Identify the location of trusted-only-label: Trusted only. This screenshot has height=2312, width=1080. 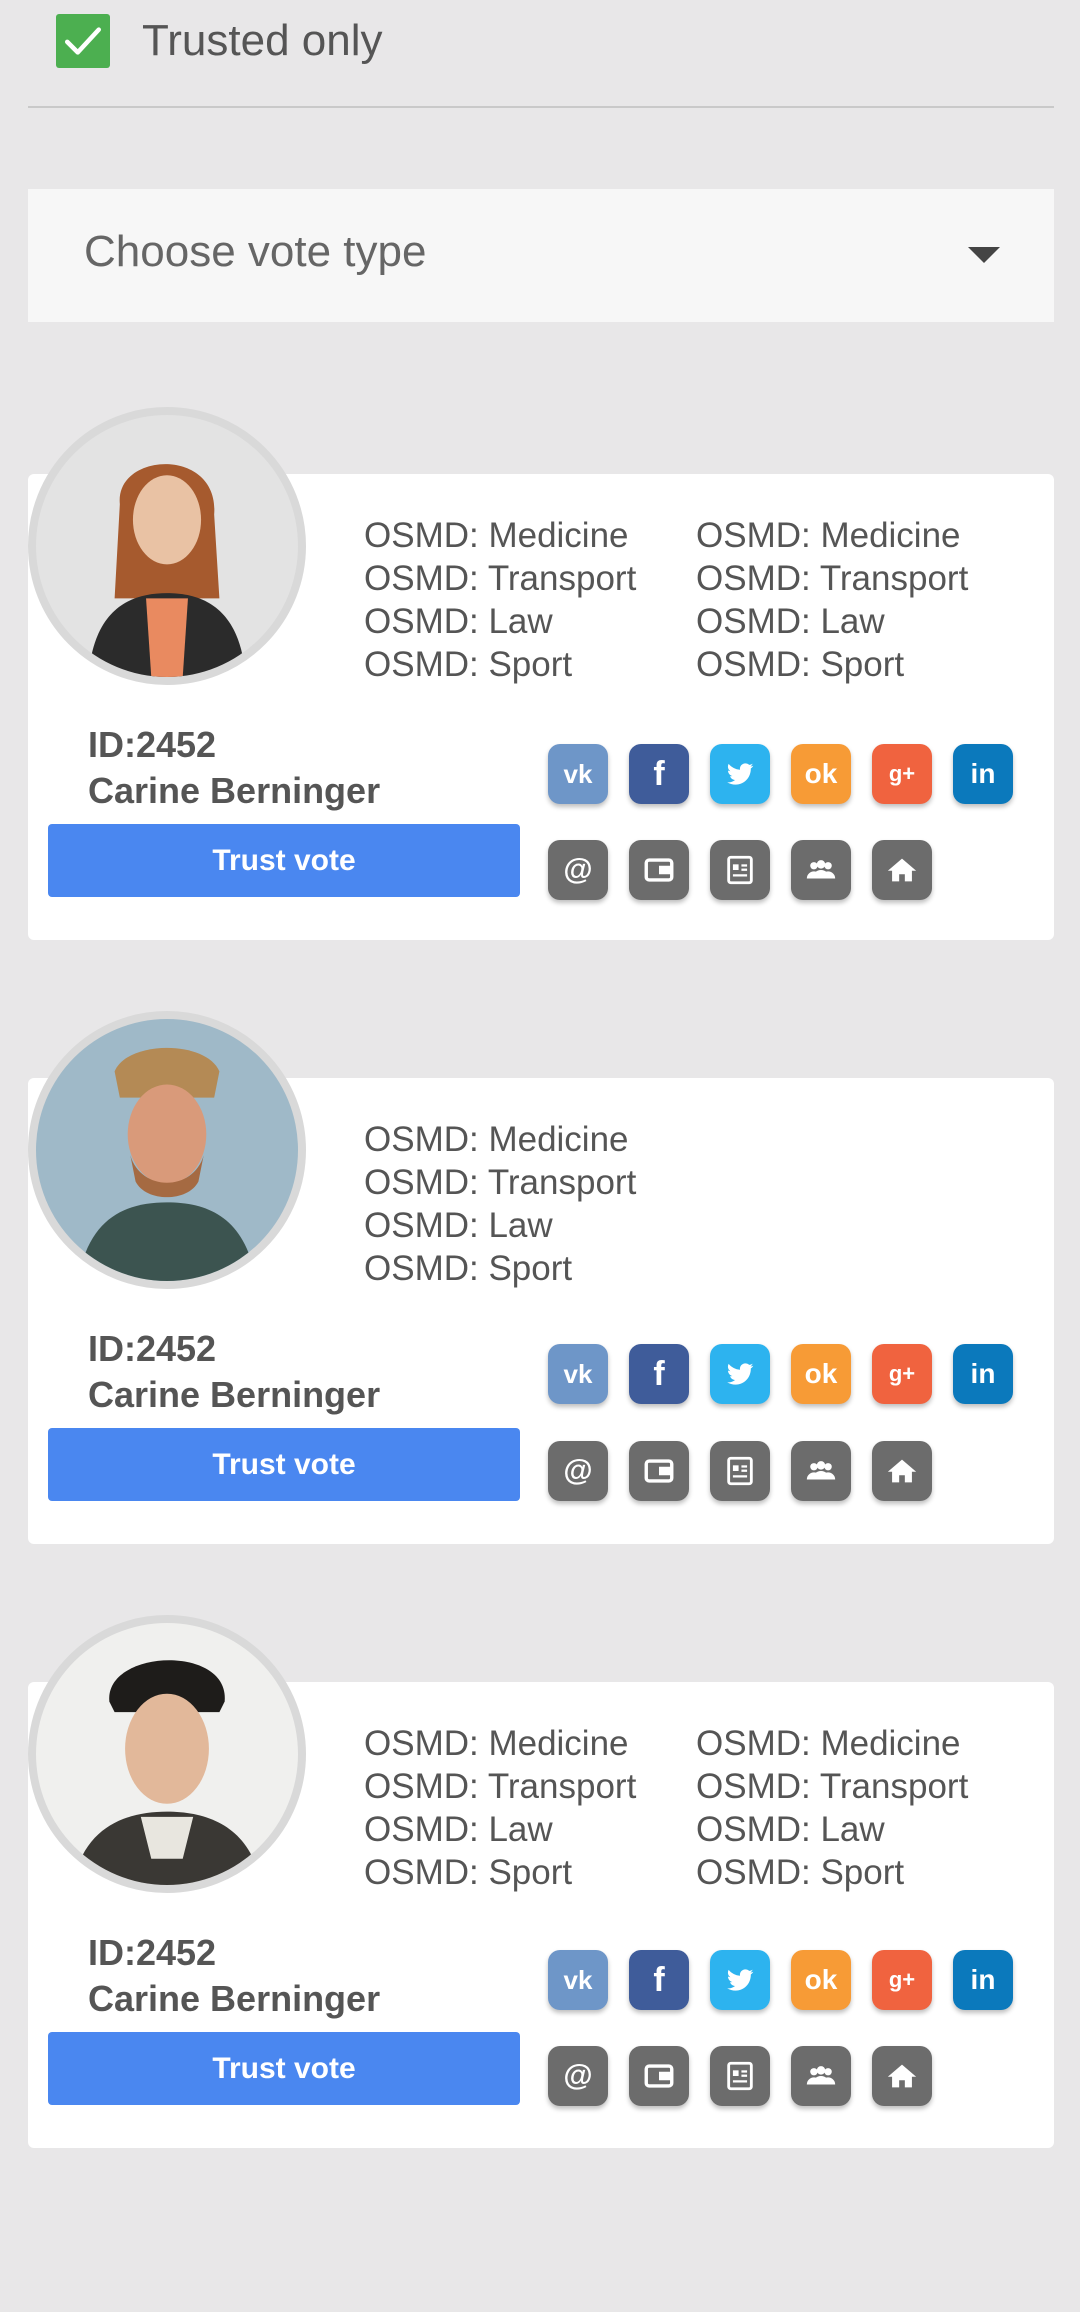
(262, 40).